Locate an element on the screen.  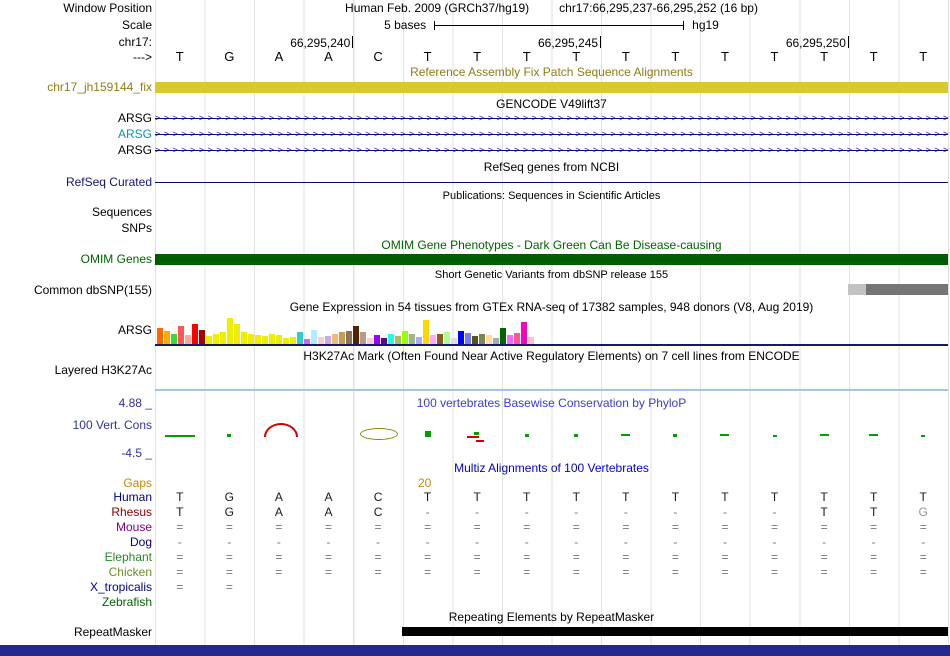
dbsnp-variant-light is located at coordinates (857, 289).